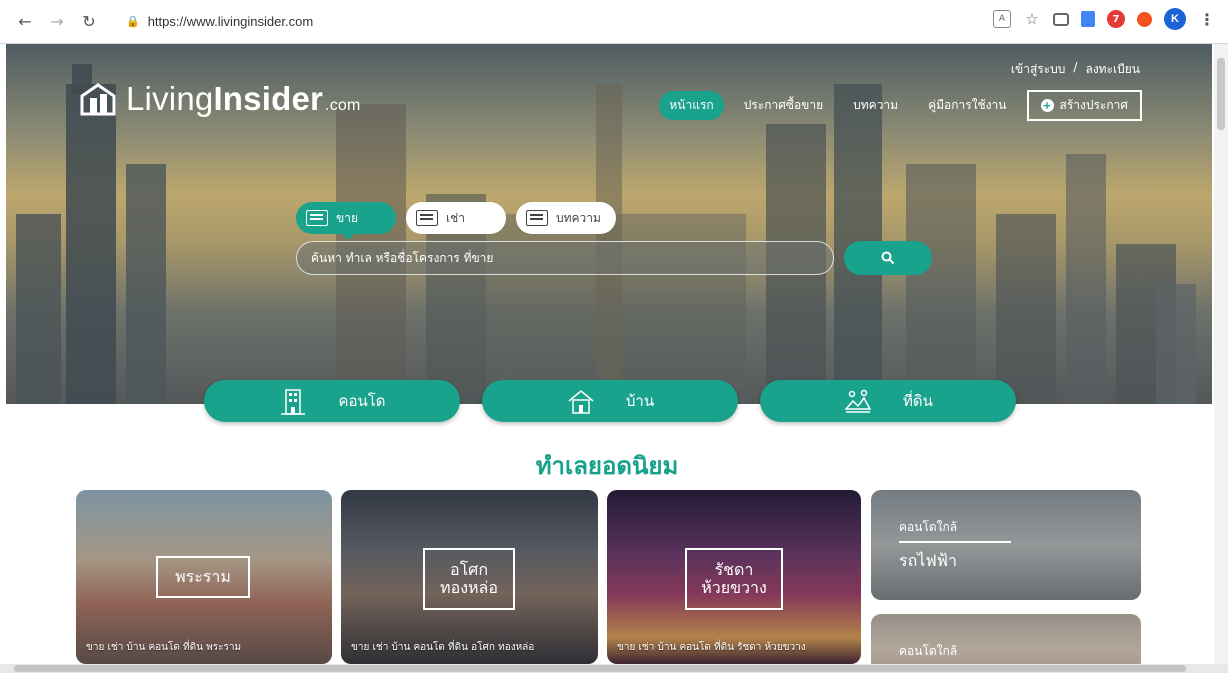 This screenshot has width=1228, height=673. I want to click on location-card-title-line: พระราม, so click(203, 576).